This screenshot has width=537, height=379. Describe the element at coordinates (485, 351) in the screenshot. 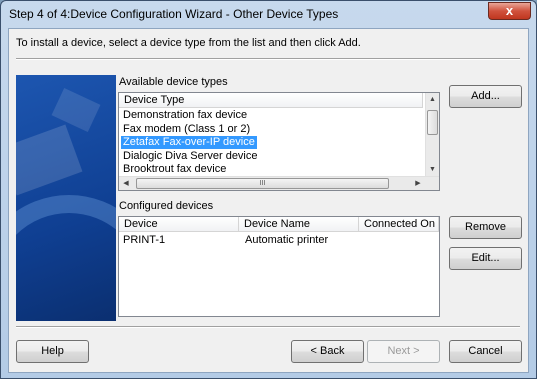

I see `cancel-button: Cancel` at that location.